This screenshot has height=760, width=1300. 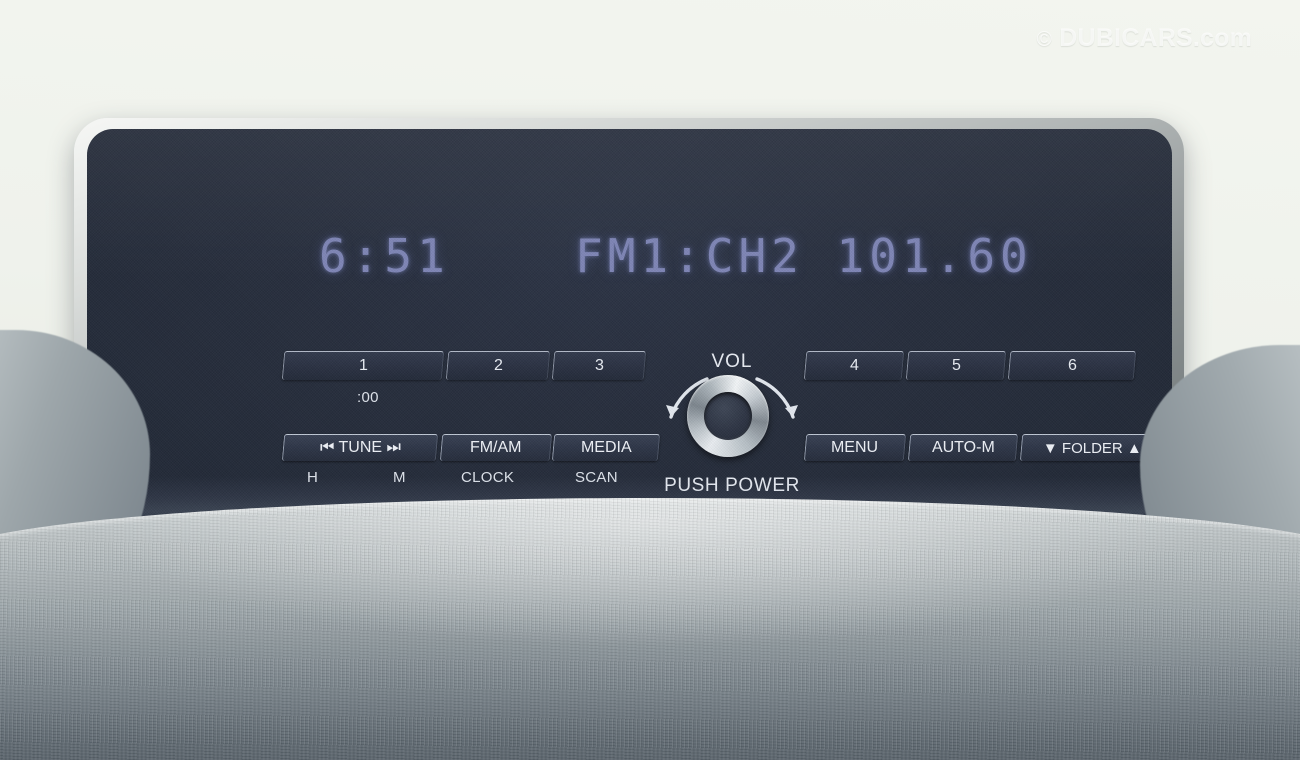 I want to click on preset-button-6-label: 6, so click(x=1072, y=365).